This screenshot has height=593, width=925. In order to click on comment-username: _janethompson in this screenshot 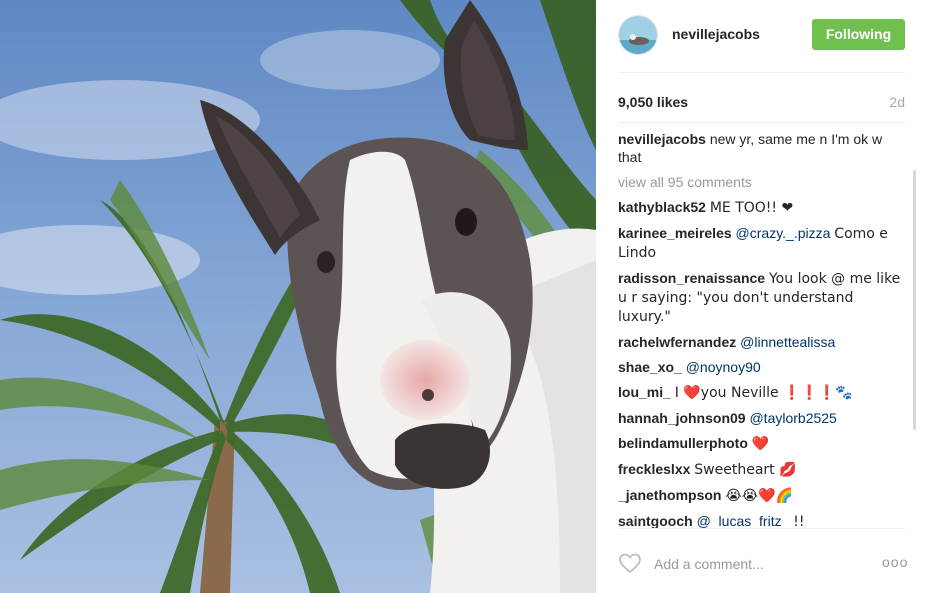, I will do `click(669, 495)`.